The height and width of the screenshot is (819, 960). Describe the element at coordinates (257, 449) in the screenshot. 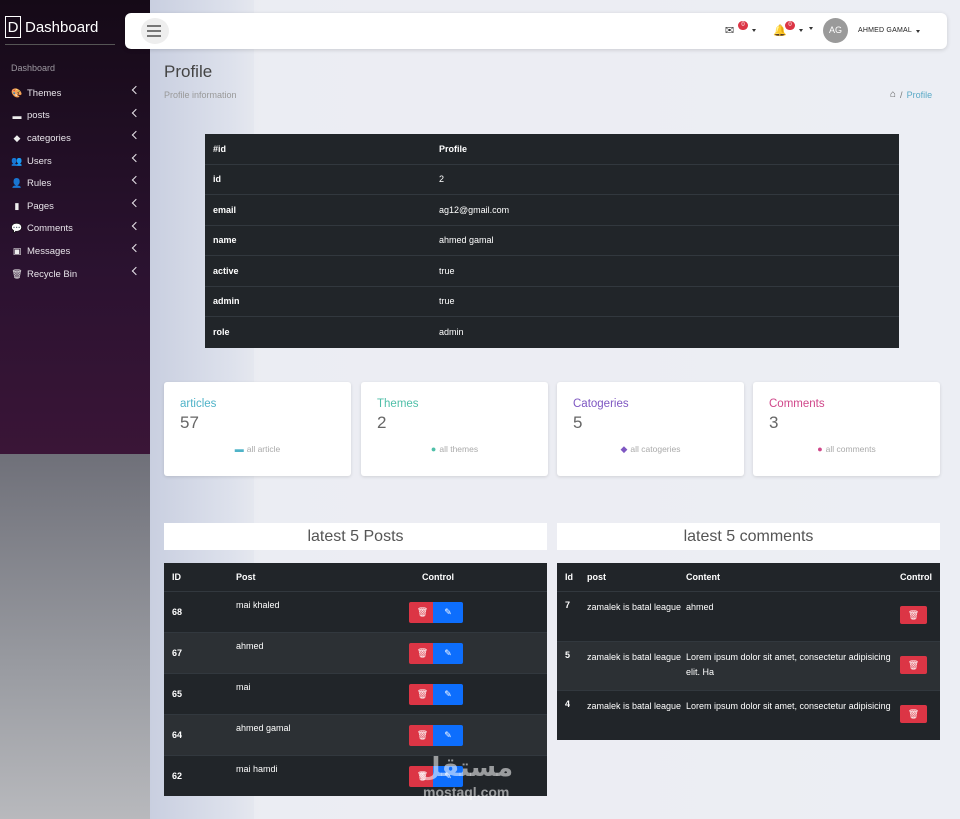

I see `card-link-all-articles: ▬ all article` at that location.